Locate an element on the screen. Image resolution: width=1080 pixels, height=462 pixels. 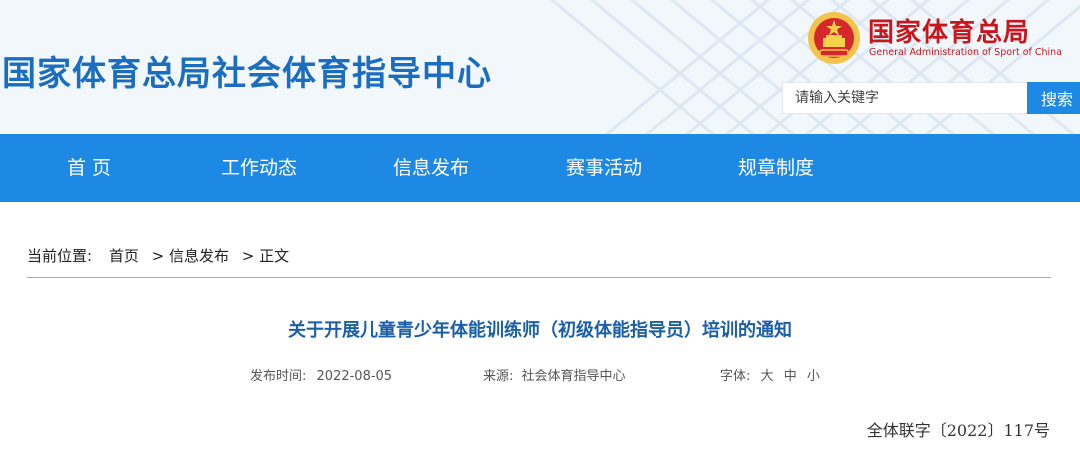
font-size-switcher: 字体: 大 中 小 is located at coordinates (770, 374).